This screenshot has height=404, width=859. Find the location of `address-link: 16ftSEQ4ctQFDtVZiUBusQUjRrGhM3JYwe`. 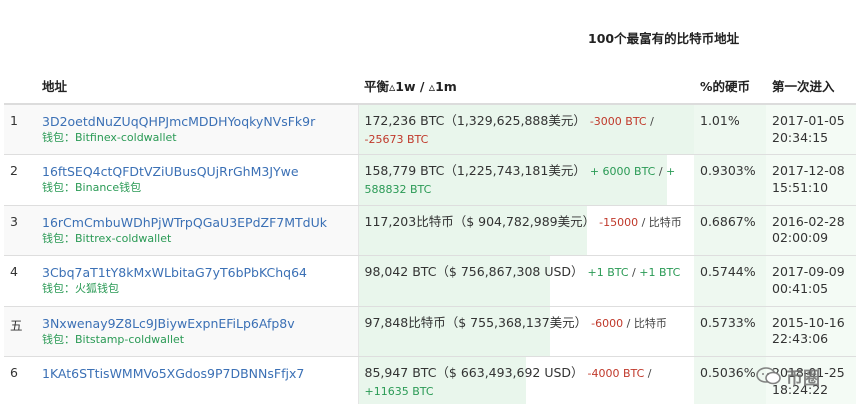

address-link: 16ftSEQ4ctQFDtVZiUBusQUjRrGhM3JYwe is located at coordinates (197, 171).